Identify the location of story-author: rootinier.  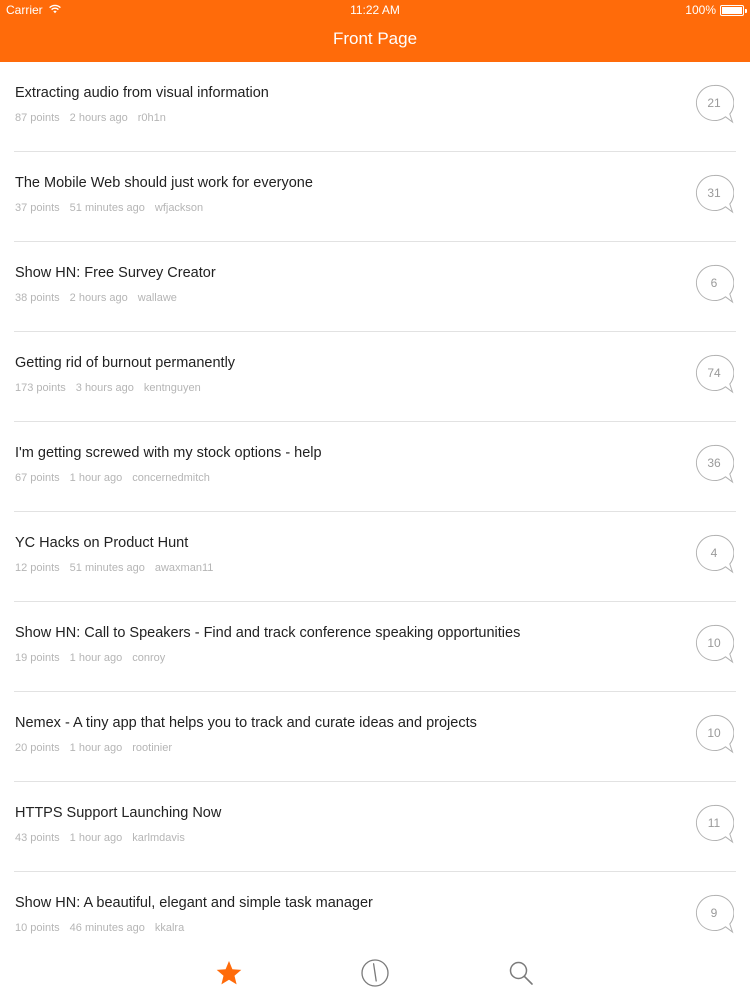
(152, 748).